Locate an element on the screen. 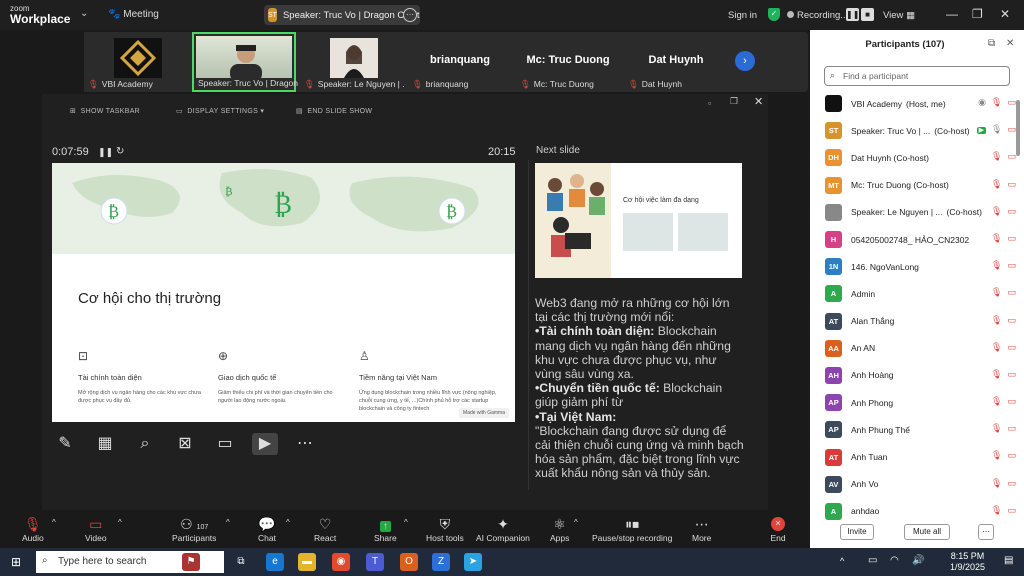 This screenshot has height=576, width=1024. meeting-menu: 🐾 Meeting is located at coordinates (133, 14).